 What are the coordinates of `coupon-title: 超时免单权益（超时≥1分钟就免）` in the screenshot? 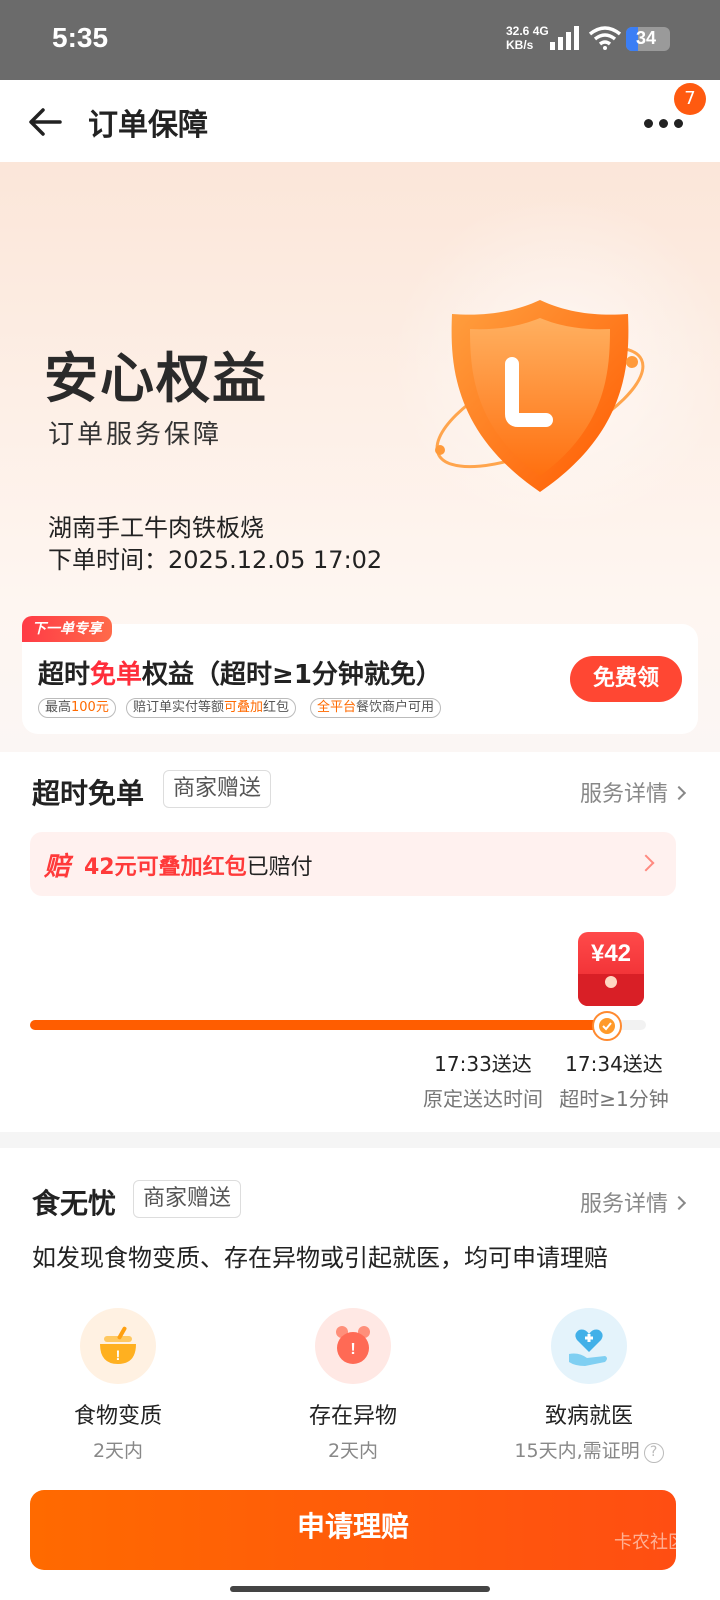 It's located at (240, 672).